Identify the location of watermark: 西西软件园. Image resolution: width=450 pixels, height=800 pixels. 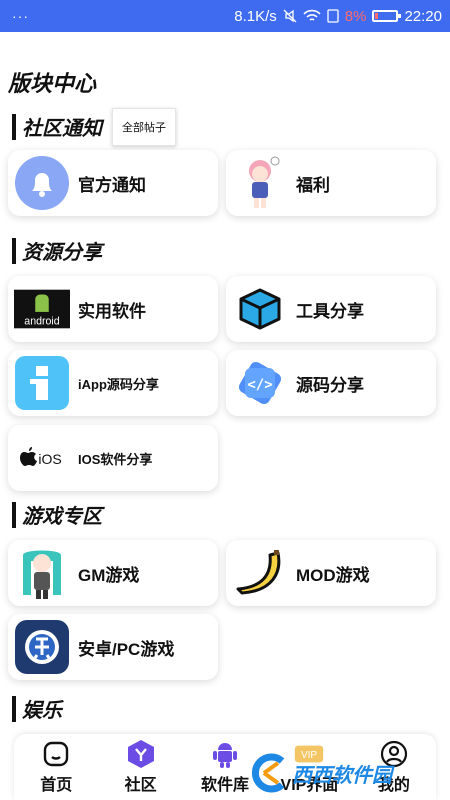
(347, 773).